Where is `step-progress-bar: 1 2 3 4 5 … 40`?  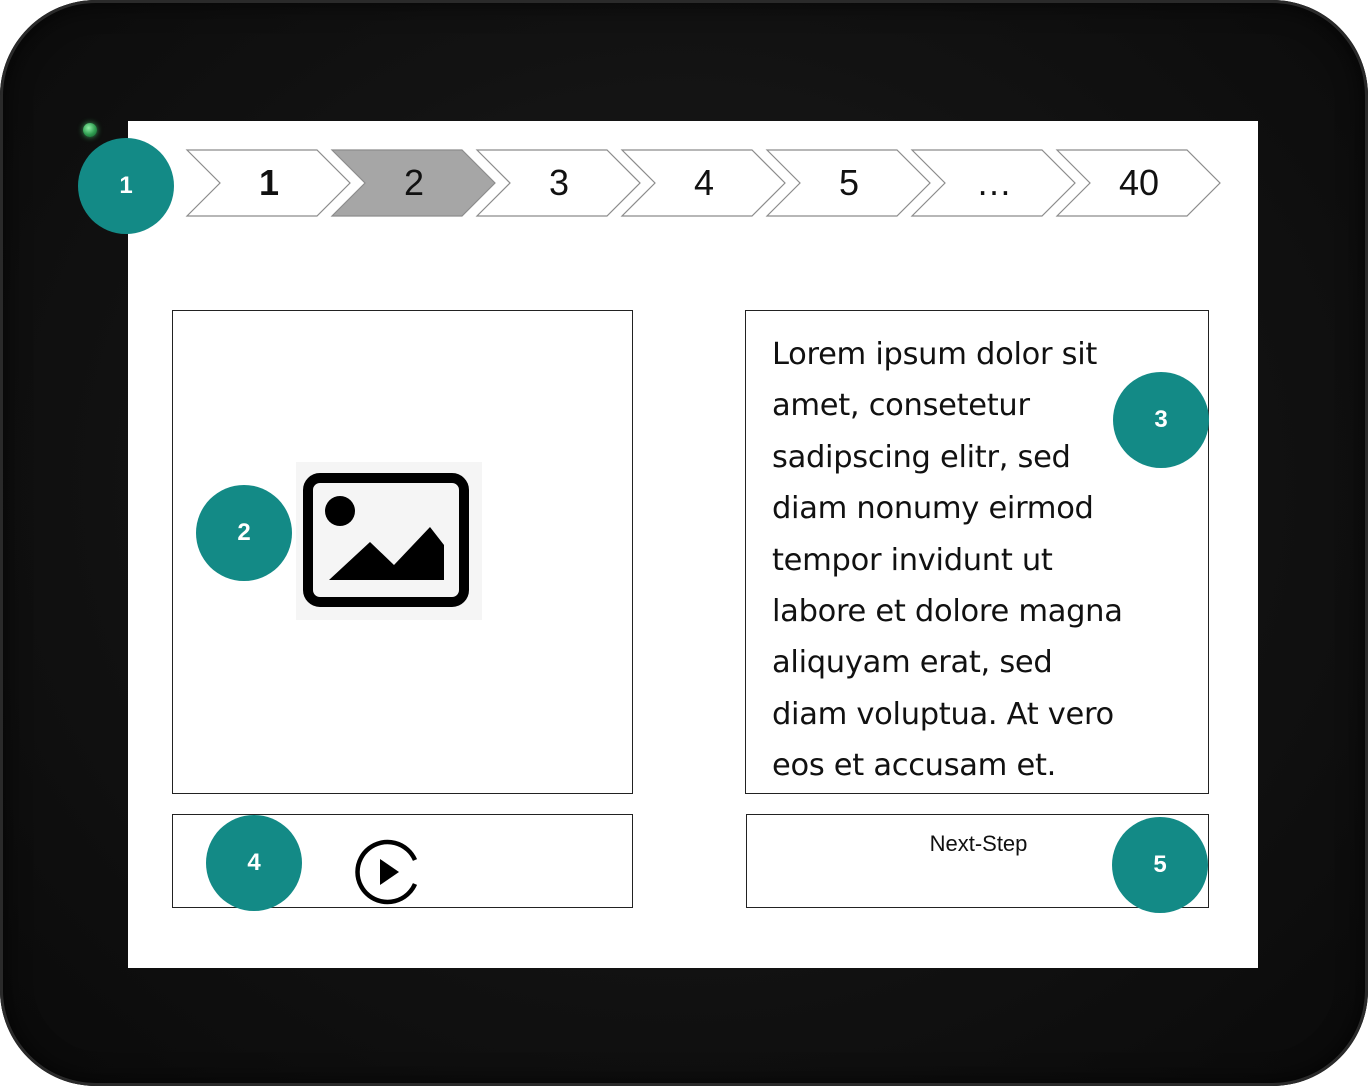 step-progress-bar: 1 2 3 4 5 … 40 is located at coordinates (693, 186).